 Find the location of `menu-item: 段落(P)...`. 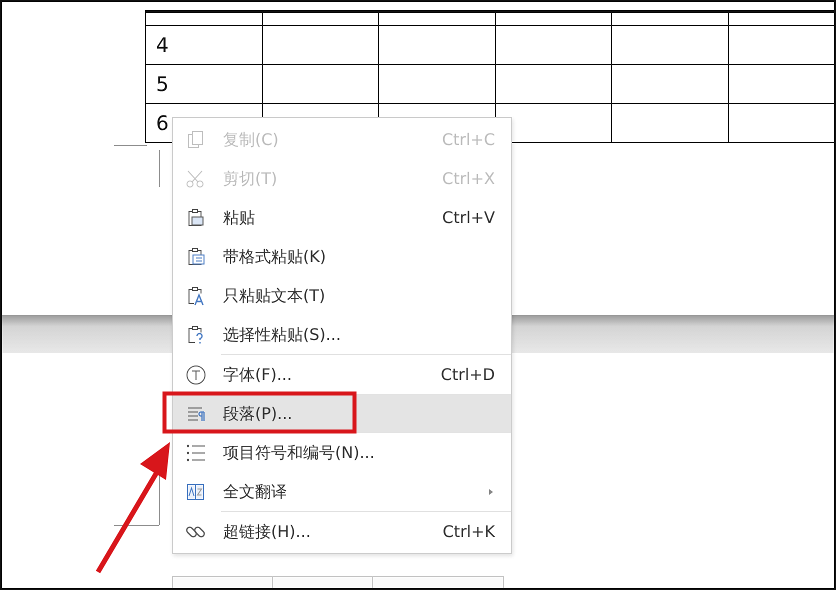

menu-item: 段落(P)... is located at coordinates (342, 413).